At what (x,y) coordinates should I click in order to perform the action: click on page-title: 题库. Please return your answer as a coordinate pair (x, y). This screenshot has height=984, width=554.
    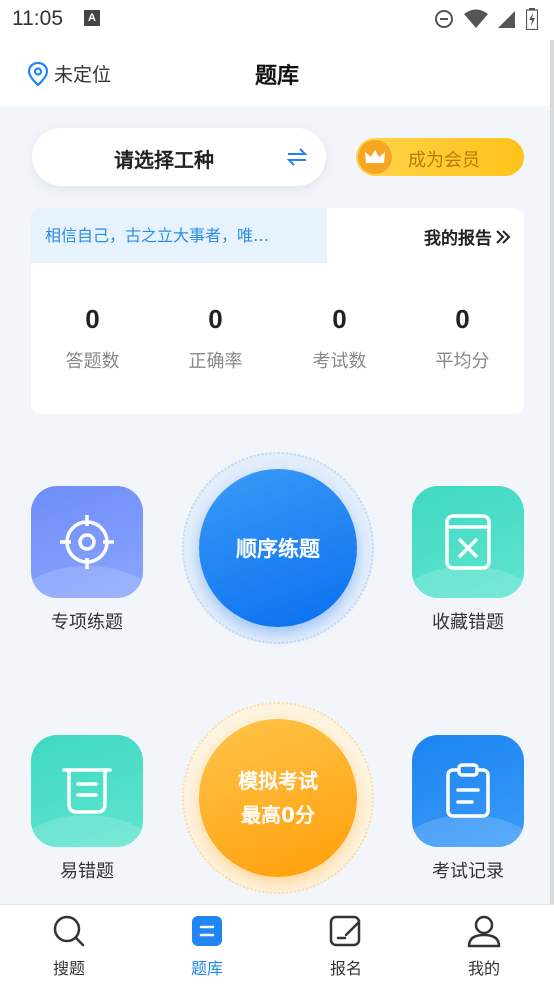
    Looking at the image, I should click on (276, 76).